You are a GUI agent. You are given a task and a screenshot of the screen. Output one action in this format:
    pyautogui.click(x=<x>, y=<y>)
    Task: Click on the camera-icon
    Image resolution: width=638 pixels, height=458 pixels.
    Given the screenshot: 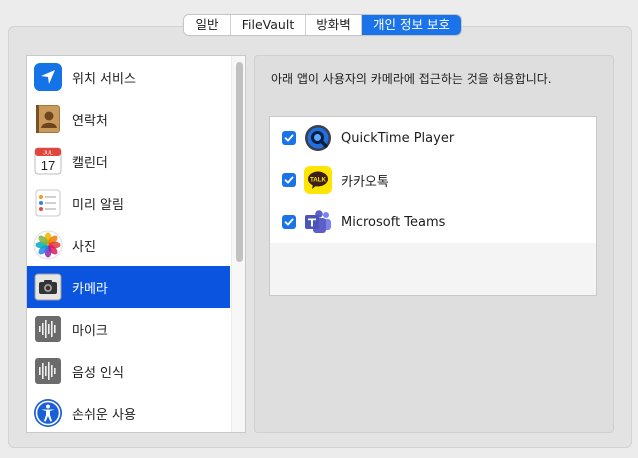 What is the action you would take?
    pyautogui.click(x=48, y=287)
    